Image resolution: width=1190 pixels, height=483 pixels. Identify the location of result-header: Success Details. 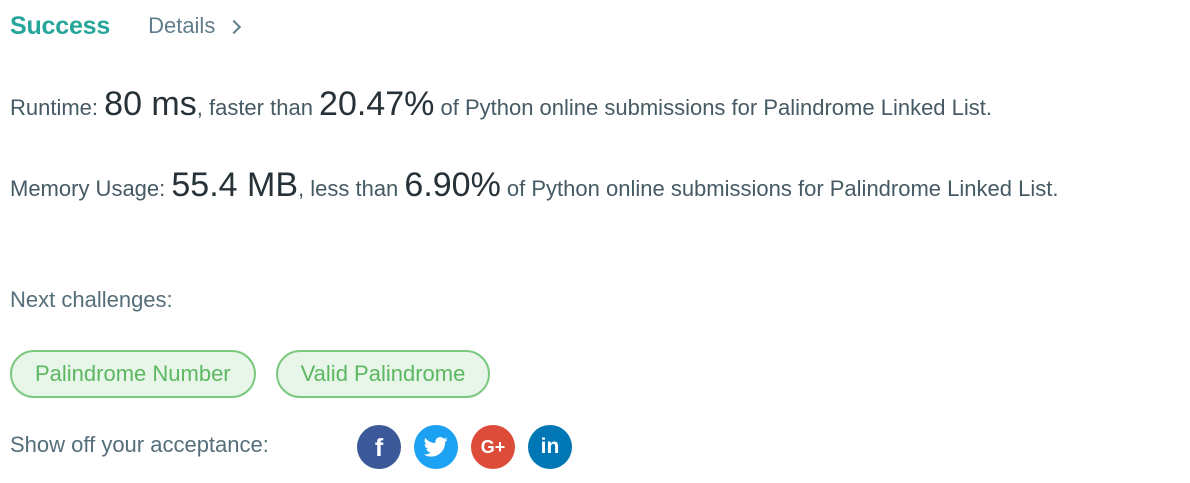
(126, 26).